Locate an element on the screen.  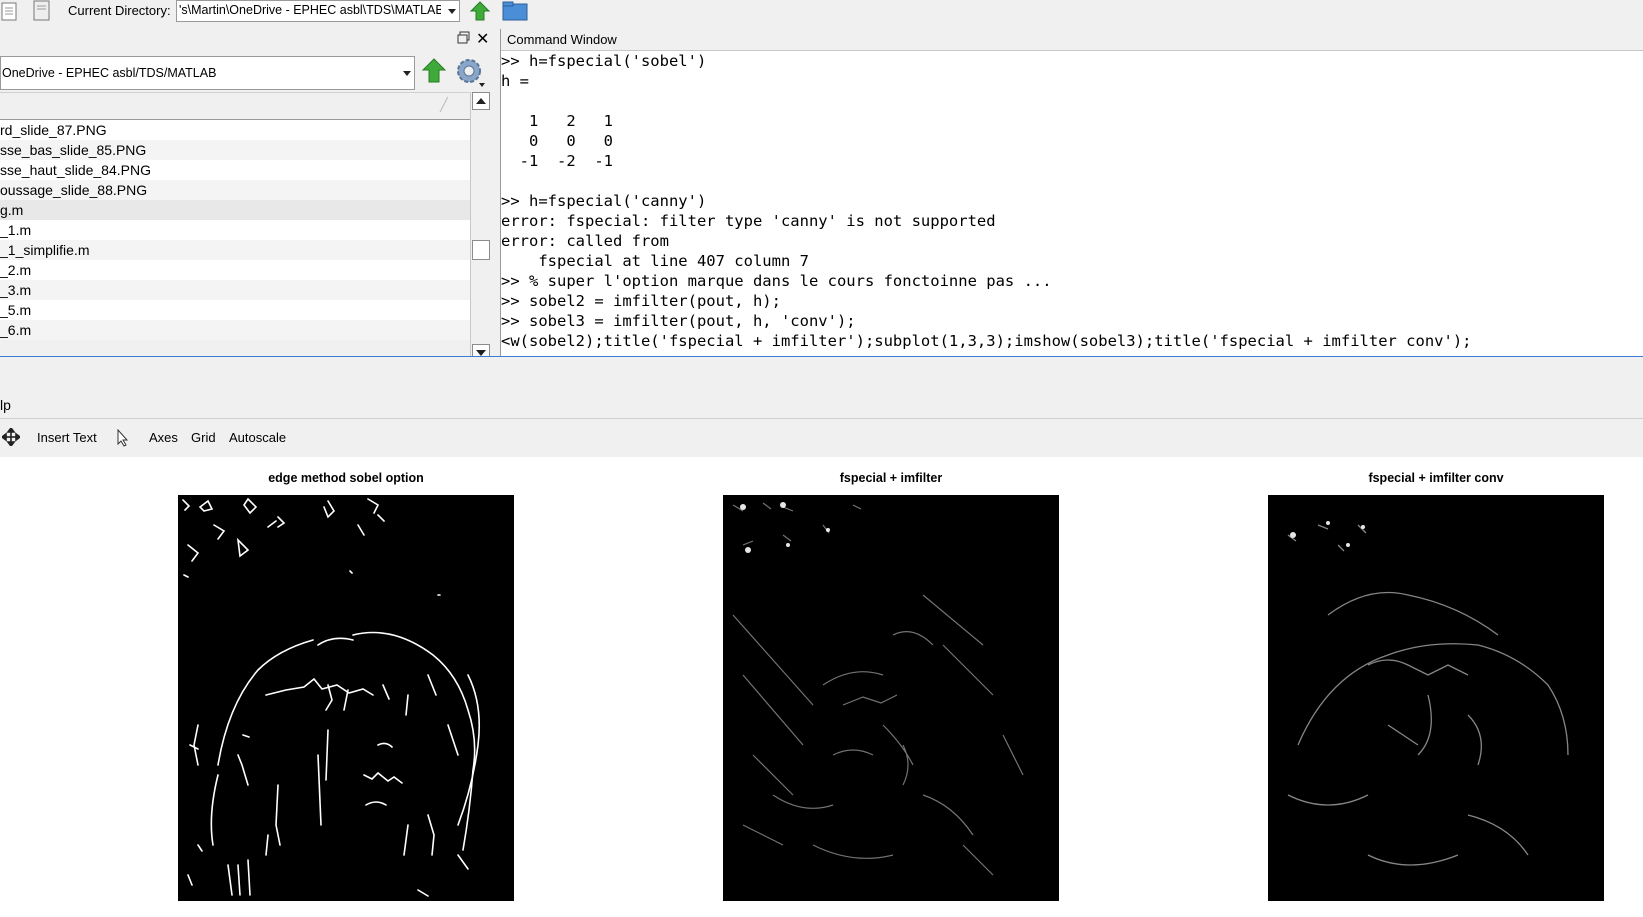
close-icon: ✕ is located at coordinates (482, 39).